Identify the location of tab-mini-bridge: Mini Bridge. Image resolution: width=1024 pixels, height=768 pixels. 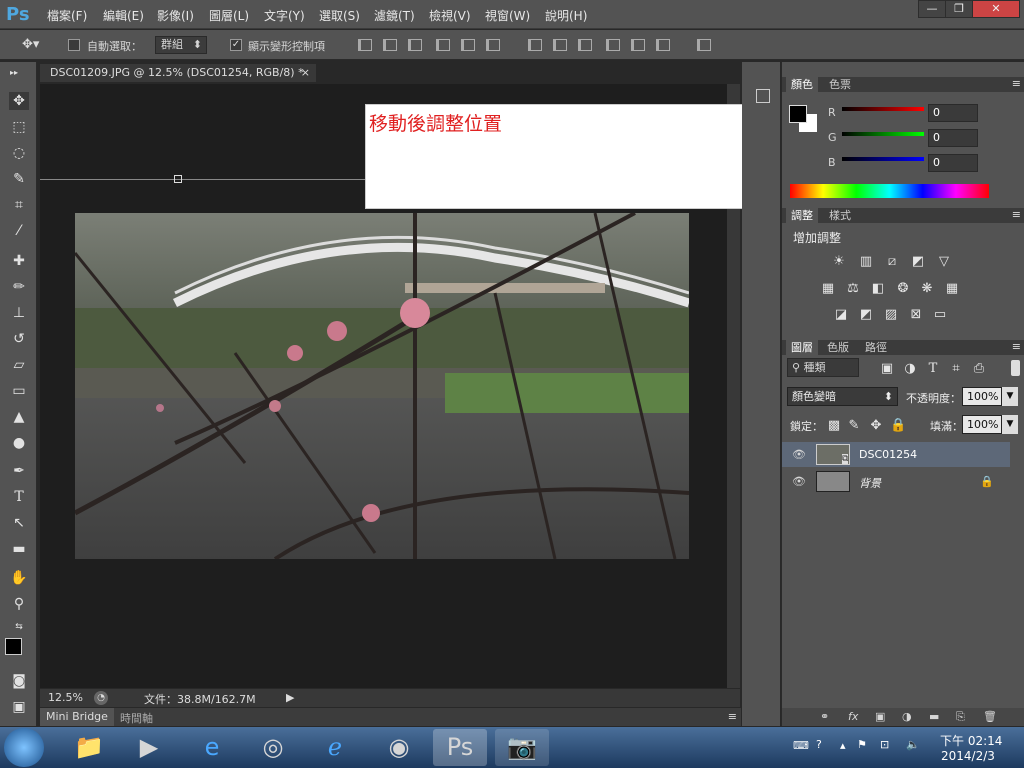
(77, 717).